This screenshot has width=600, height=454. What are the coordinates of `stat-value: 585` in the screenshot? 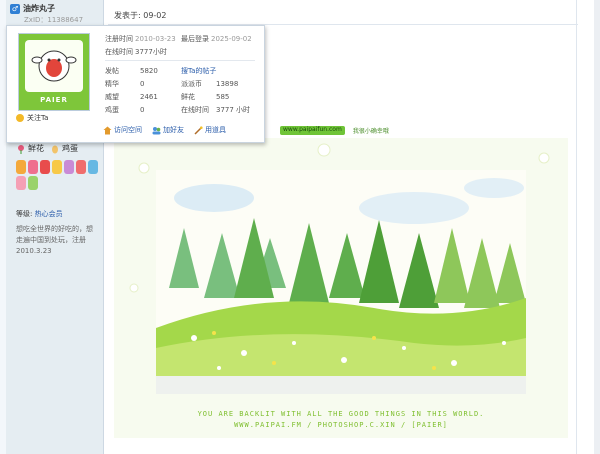 It's located at (223, 96).